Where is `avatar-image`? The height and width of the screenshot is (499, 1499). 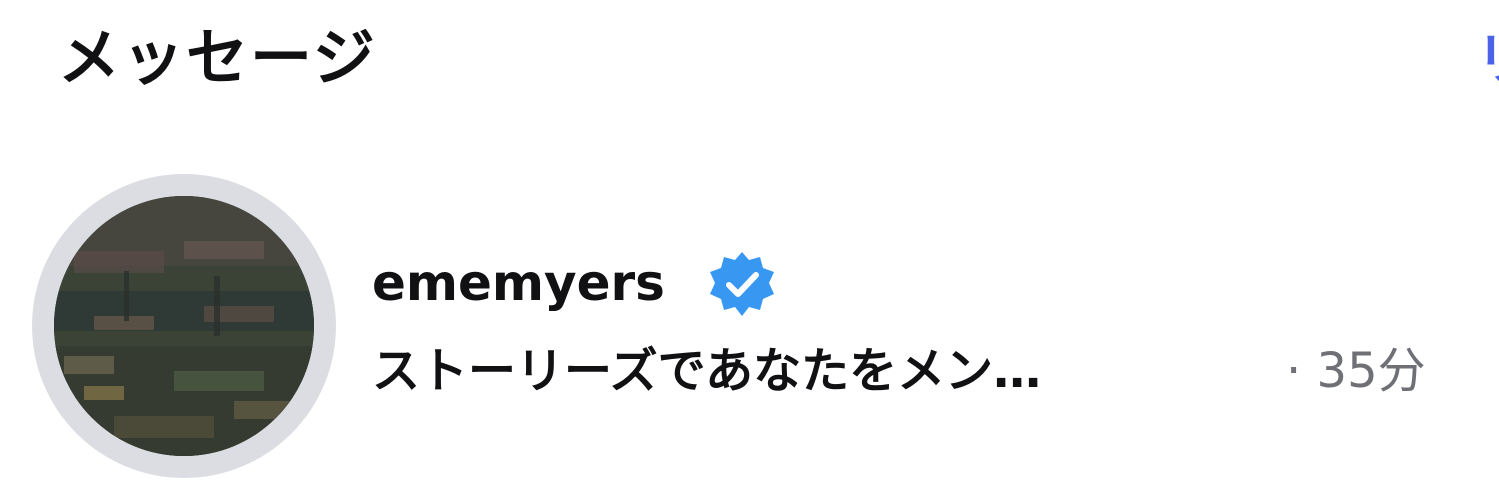
avatar-image is located at coordinates (184, 326).